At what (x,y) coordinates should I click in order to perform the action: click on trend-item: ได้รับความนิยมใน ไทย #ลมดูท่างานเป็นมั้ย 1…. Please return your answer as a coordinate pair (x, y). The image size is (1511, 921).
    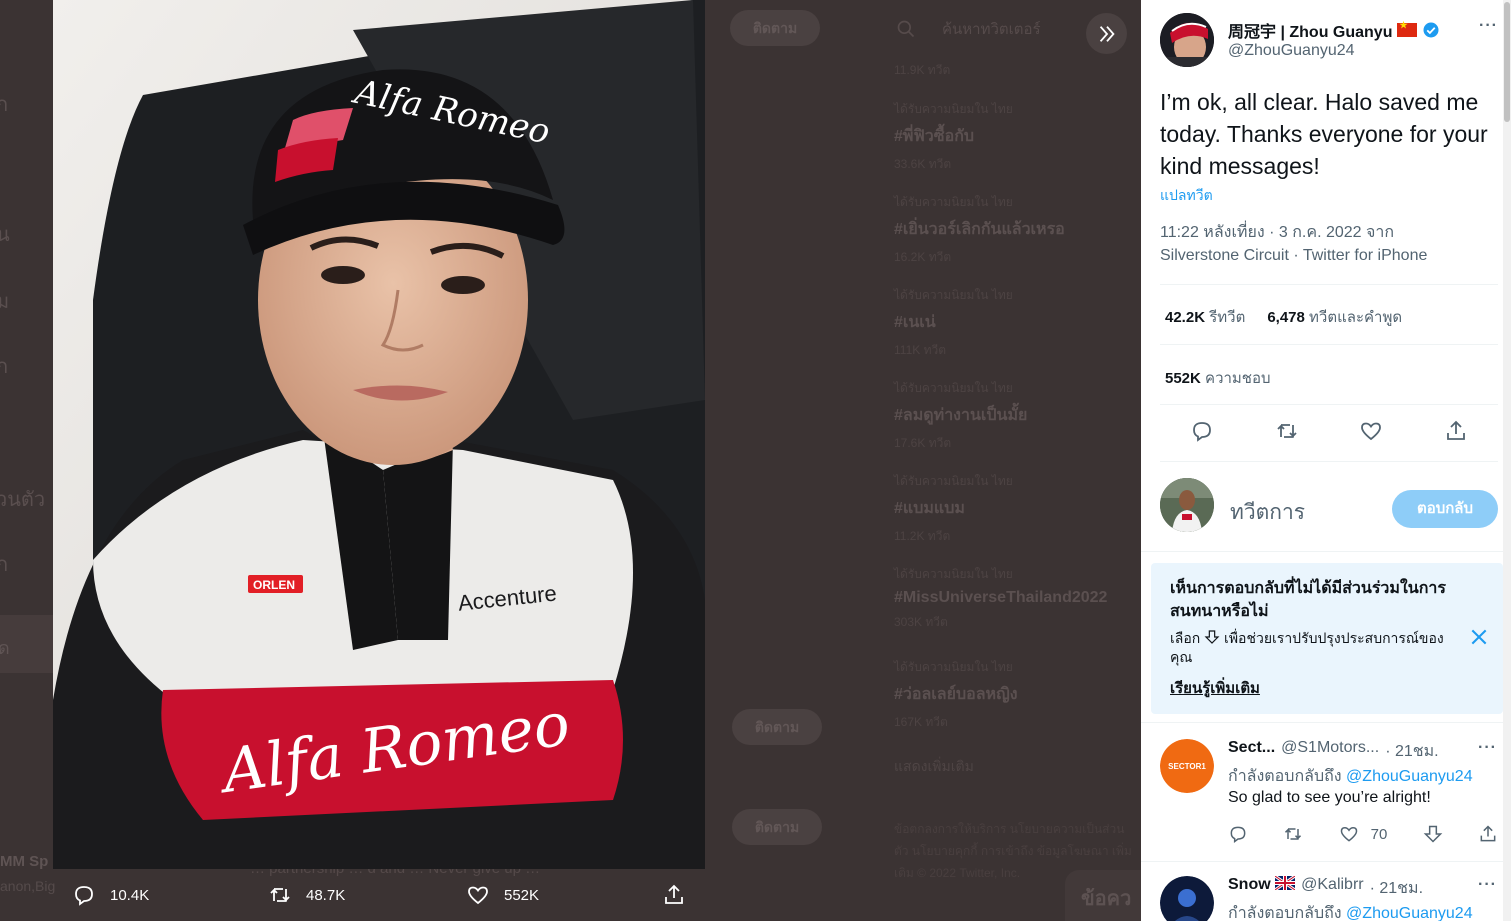
    Looking at the image, I should click on (961, 415).